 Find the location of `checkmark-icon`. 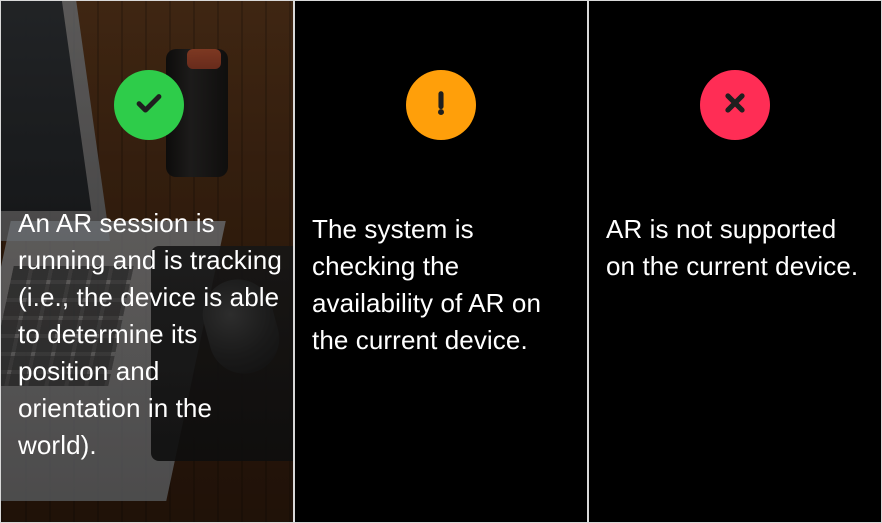

checkmark-icon is located at coordinates (149, 105).